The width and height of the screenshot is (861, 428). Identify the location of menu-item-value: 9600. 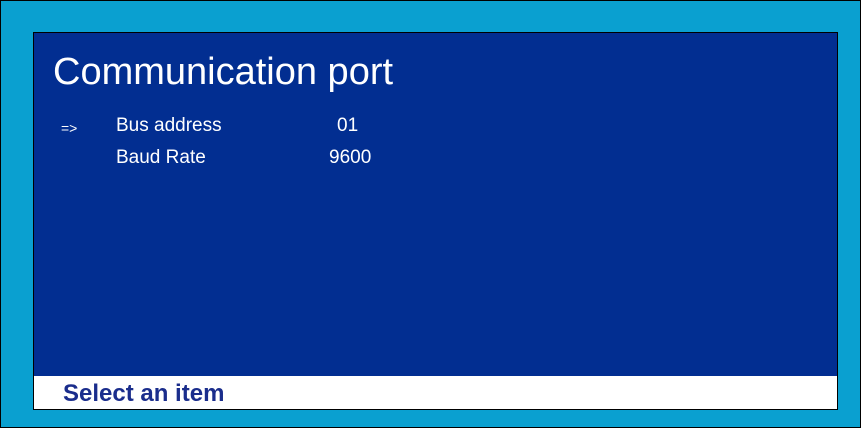
(350, 157).